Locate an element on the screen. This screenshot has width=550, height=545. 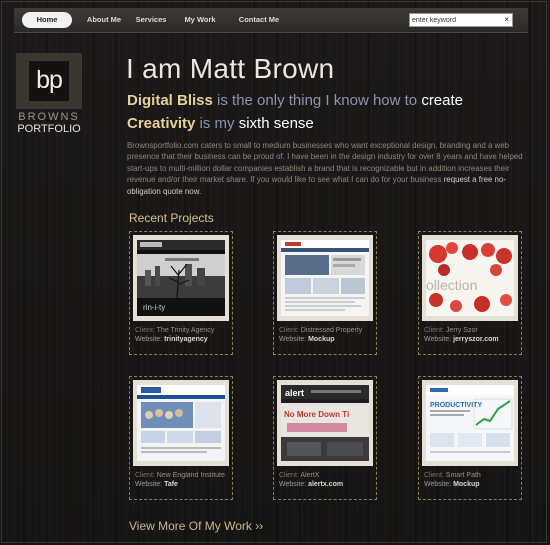
tagline-2-highlight: sixth sense is located at coordinates (276, 123).